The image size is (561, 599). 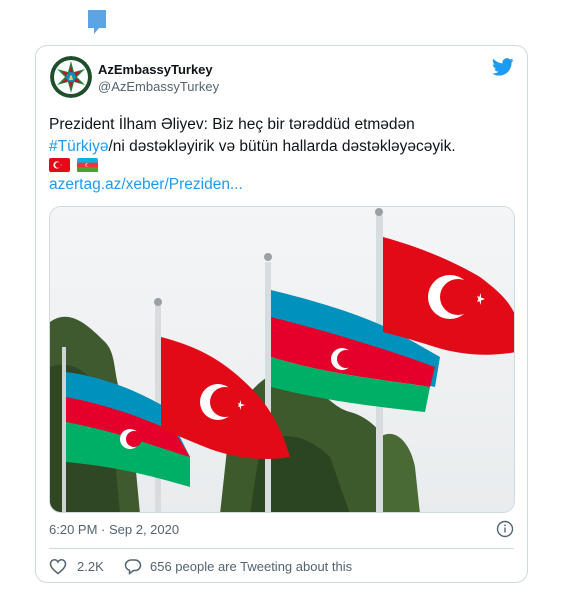 What do you see at coordinates (75, 164) in the screenshot?
I see `flag-emojis` at bounding box center [75, 164].